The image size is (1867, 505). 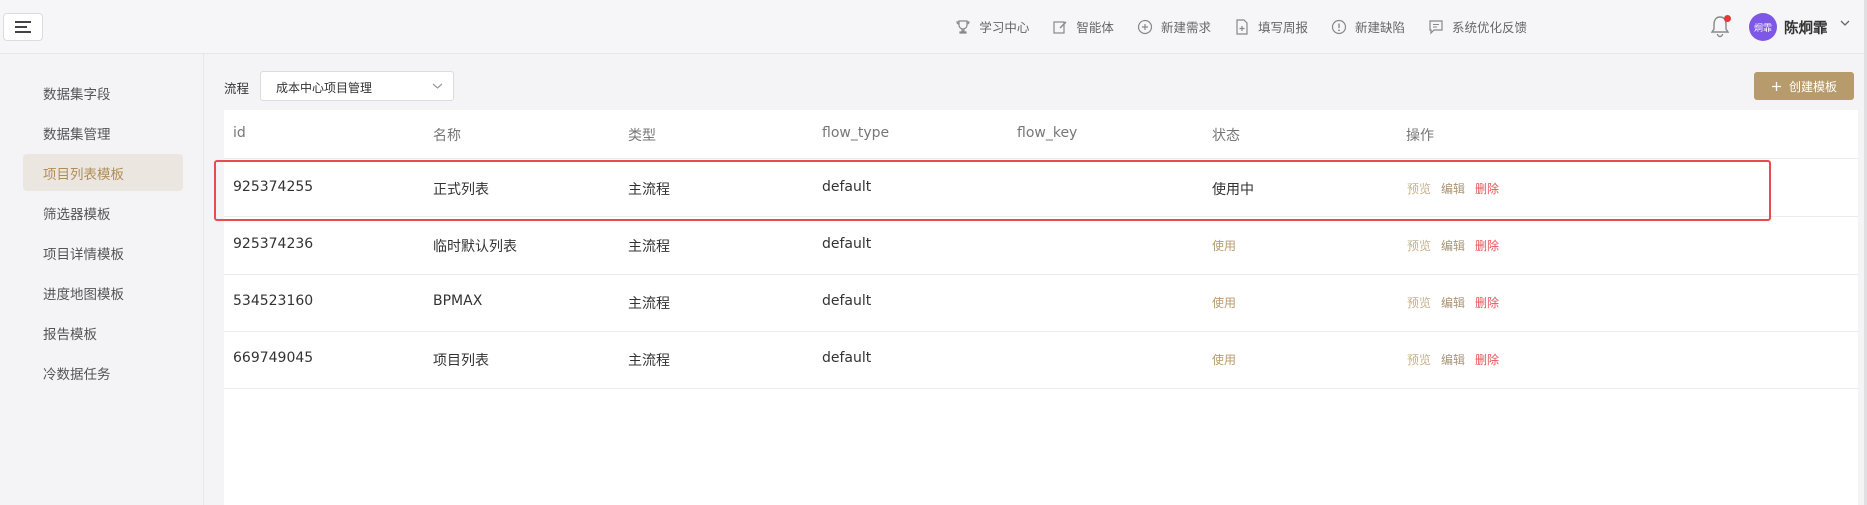 I want to click on feedback-link: 系统优化反馈, so click(x=1477, y=26).